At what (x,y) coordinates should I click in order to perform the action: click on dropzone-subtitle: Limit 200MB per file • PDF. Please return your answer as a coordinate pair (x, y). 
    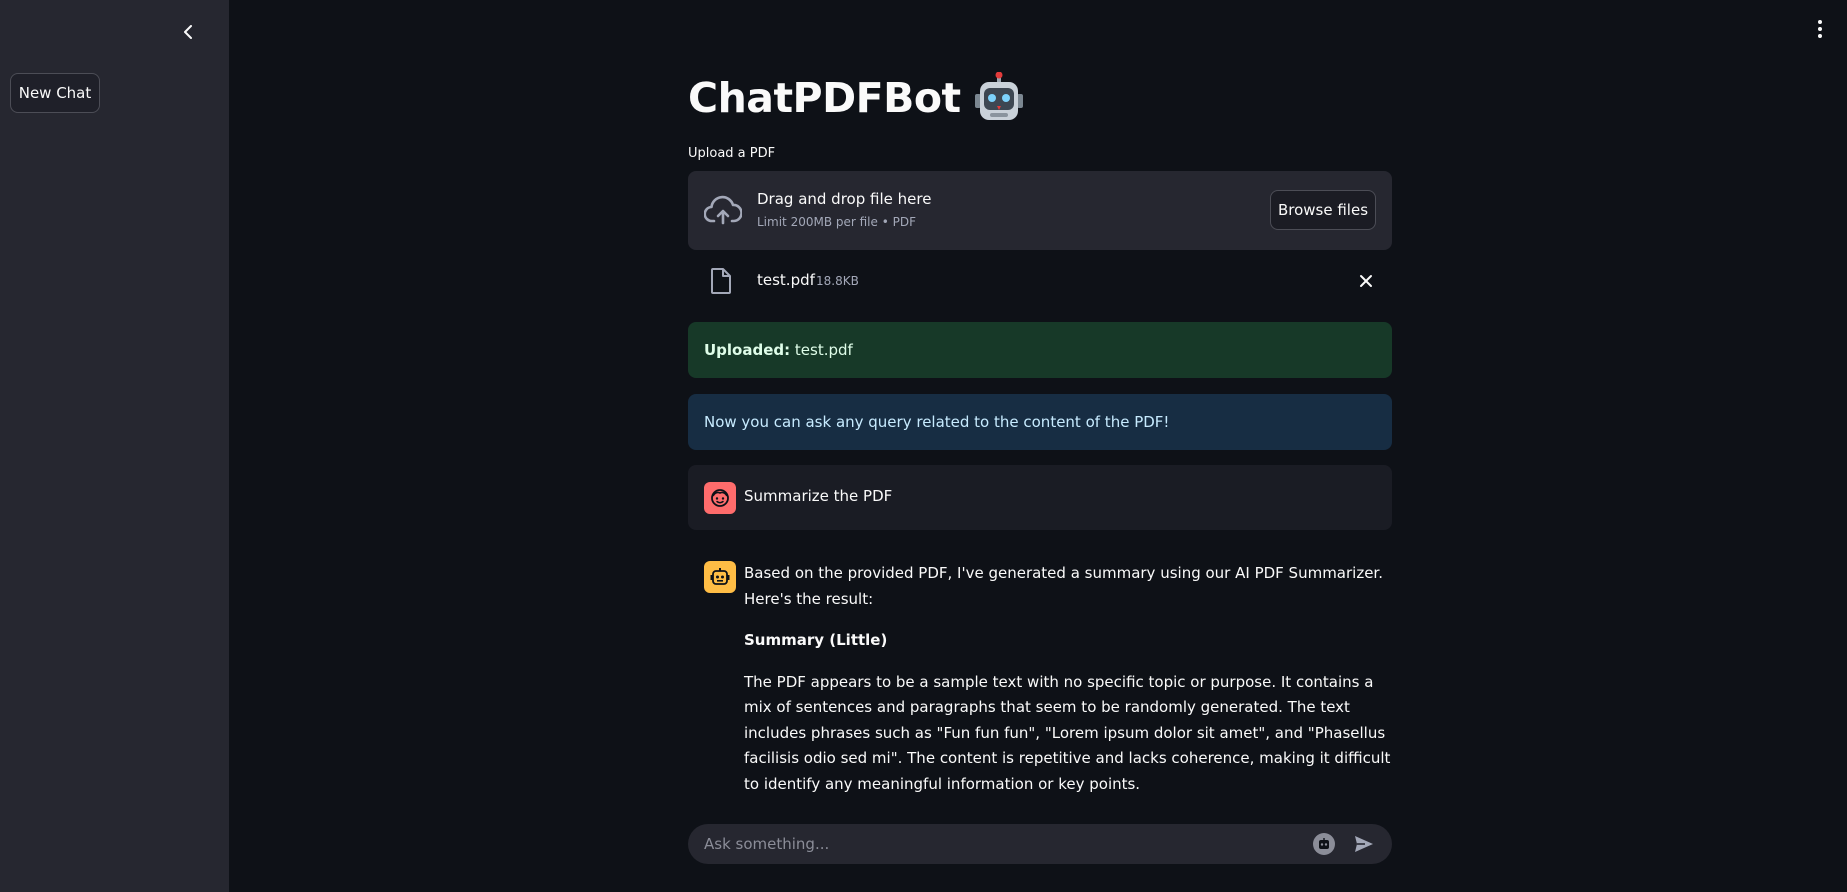
    Looking at the image, I should click on (836, 222).